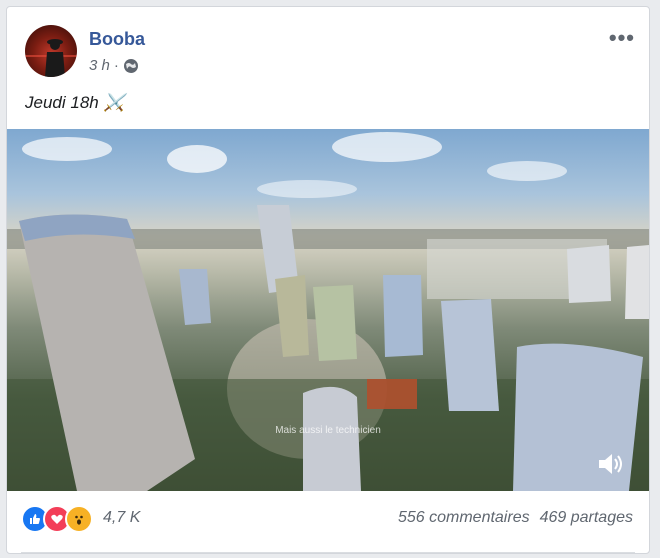  What do you see at coordinates (610, 464) in the screenshot?
I see `volume-icon` at bounding box center [610, 464].